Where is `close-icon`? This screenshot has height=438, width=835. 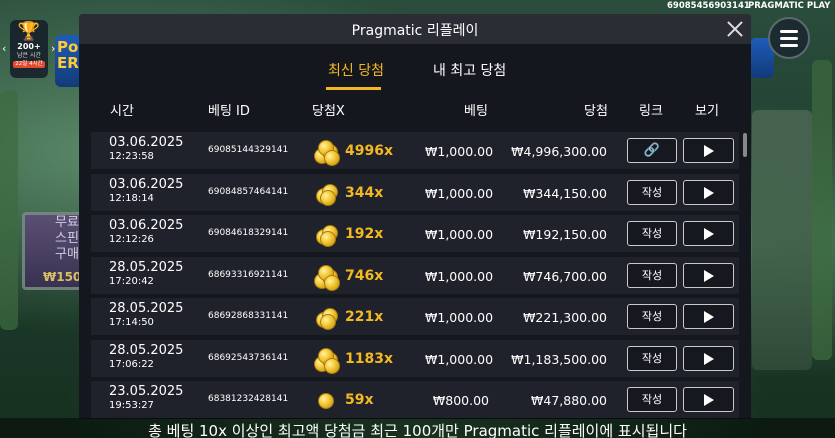
close-icon is located at coordinates (735, 29).